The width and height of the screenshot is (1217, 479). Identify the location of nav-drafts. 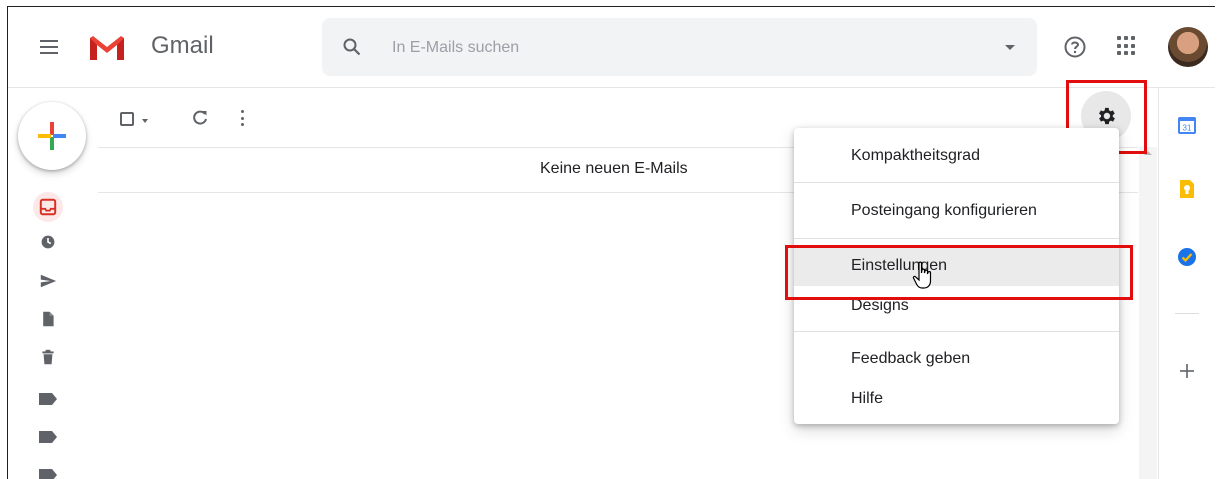
(48, 319).